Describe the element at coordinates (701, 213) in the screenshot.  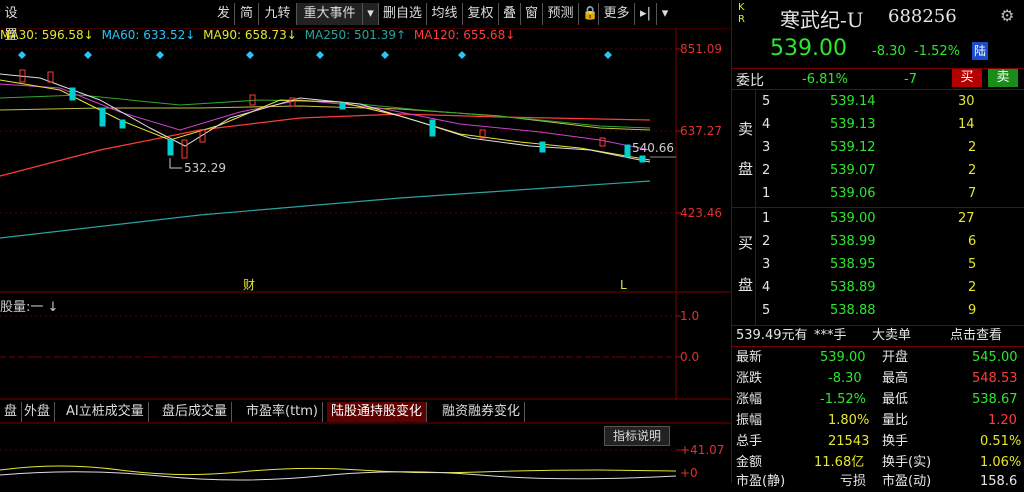
I see `price-axis-423: 423.46` at that location.